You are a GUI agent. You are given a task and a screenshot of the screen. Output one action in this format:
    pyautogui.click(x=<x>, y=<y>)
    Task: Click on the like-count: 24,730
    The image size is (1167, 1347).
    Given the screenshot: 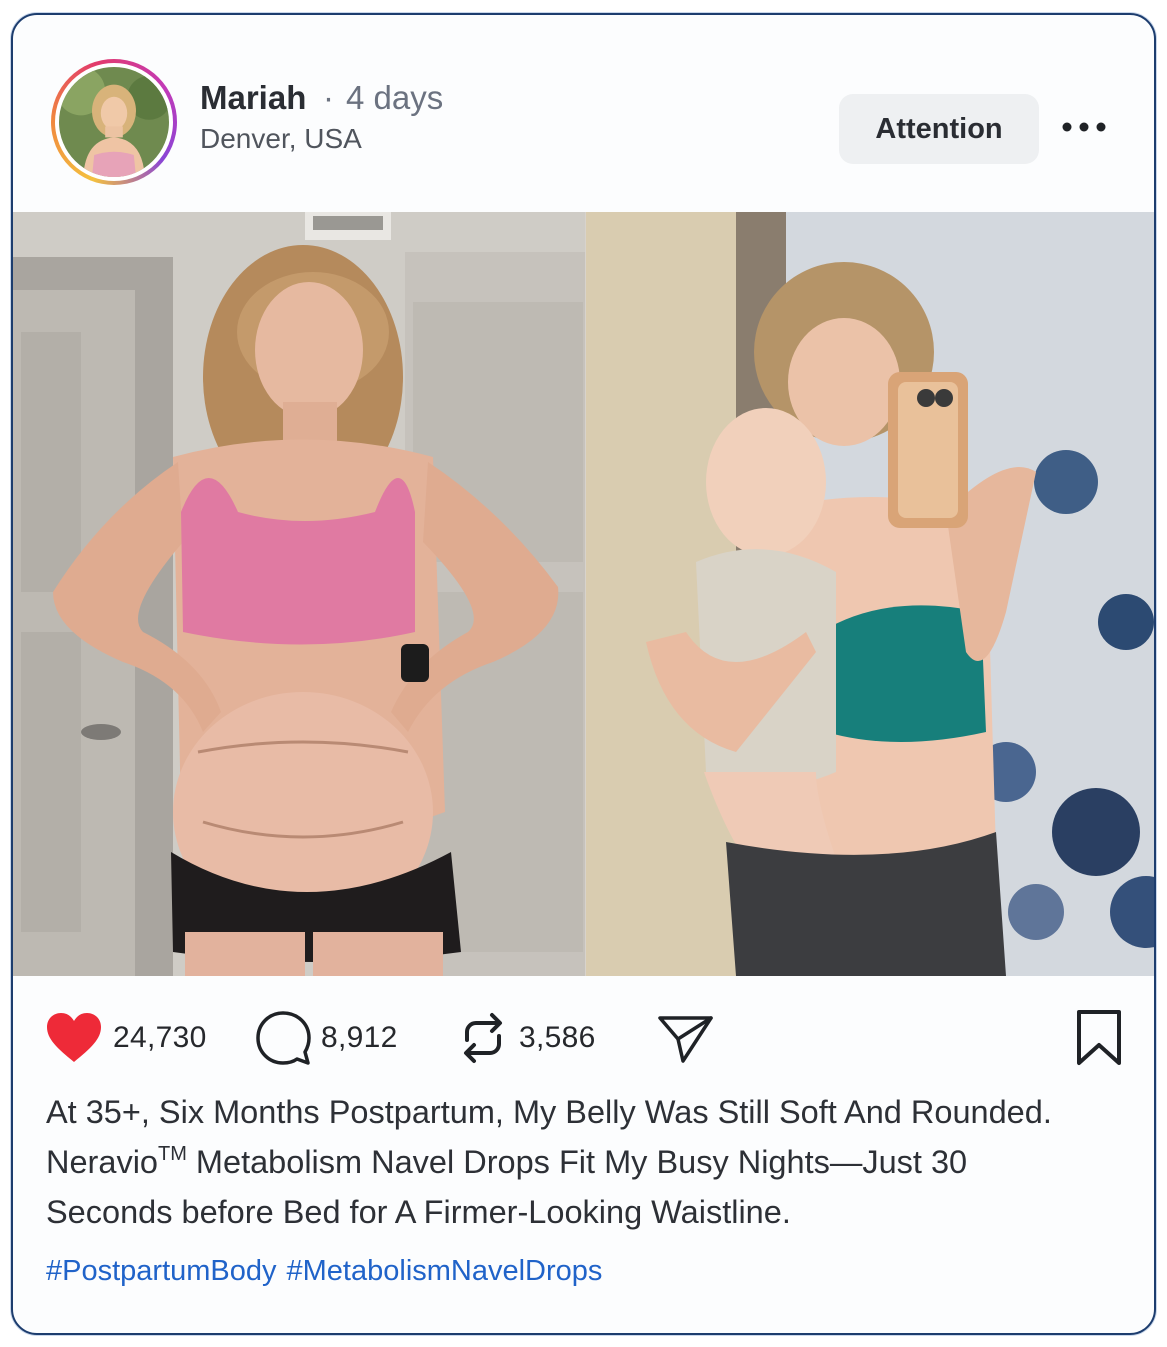 What is the action you would take?
    pyautogui.click(x=160, y=1037)
    